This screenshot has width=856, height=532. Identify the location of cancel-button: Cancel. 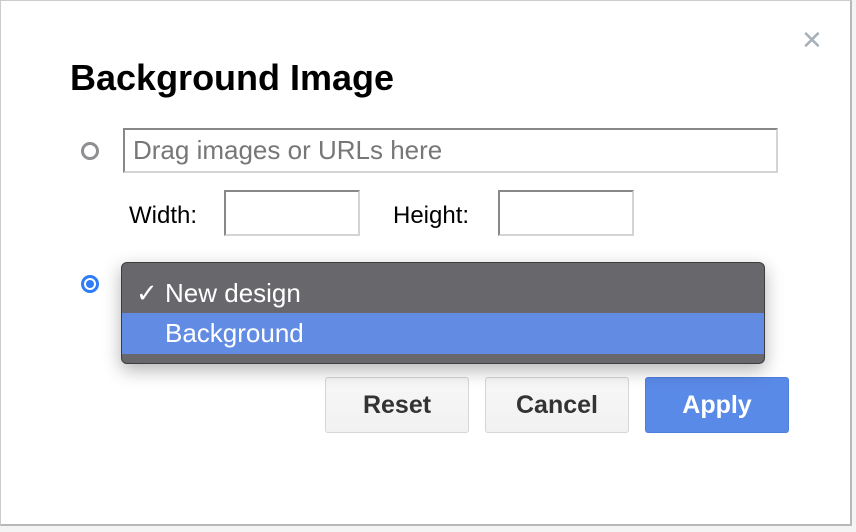
(557, 405).